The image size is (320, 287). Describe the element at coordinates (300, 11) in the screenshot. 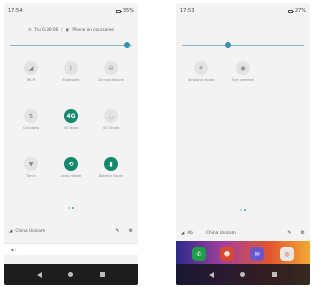

I see `battery-percent: 27%` at that location.